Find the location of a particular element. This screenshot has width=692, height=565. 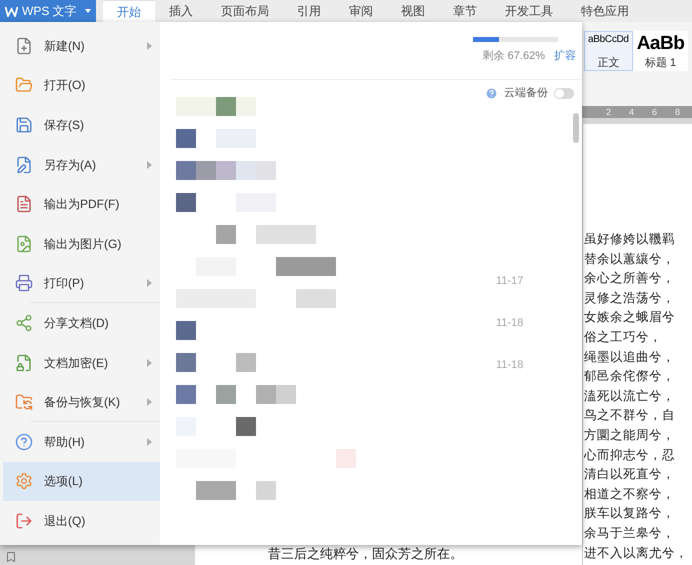

caret-icon is located at coordinates (88, 11).